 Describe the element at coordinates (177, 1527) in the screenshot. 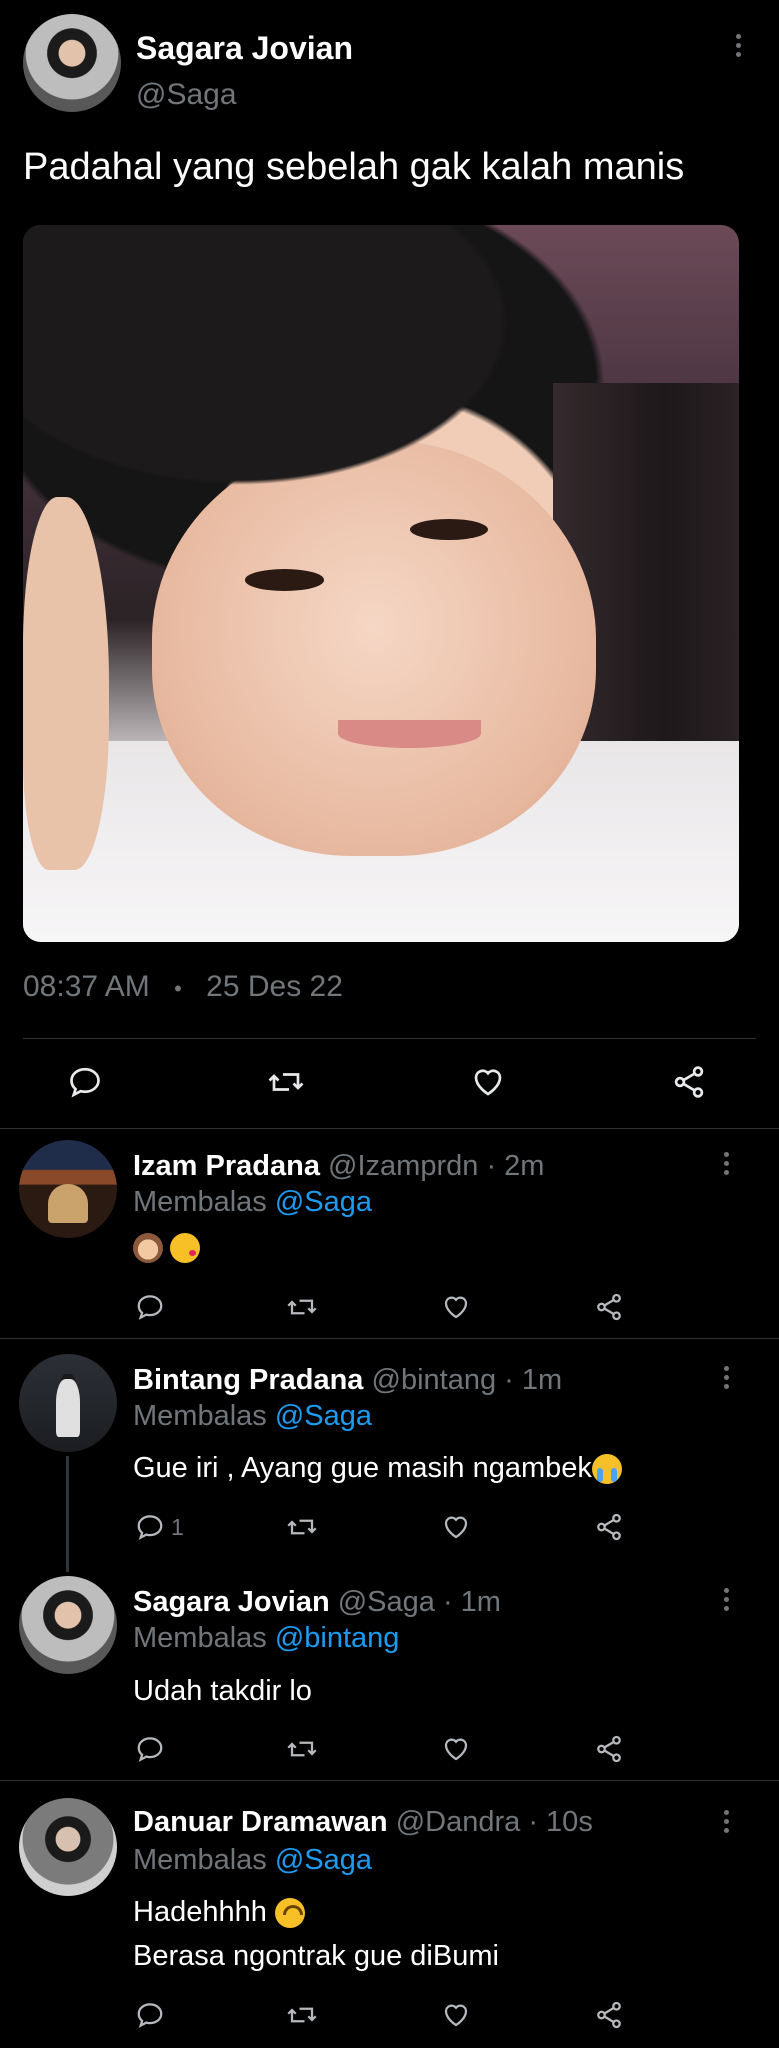

I see `reply-count: 1` at that location.